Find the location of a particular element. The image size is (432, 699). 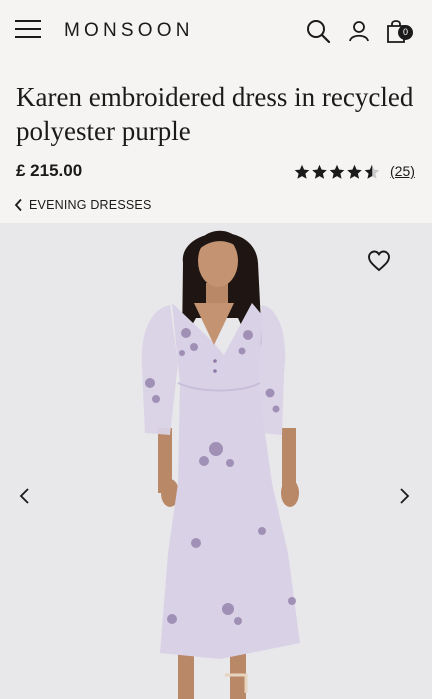

bag-count-badge: 0 is located at coordinates (405, 32).